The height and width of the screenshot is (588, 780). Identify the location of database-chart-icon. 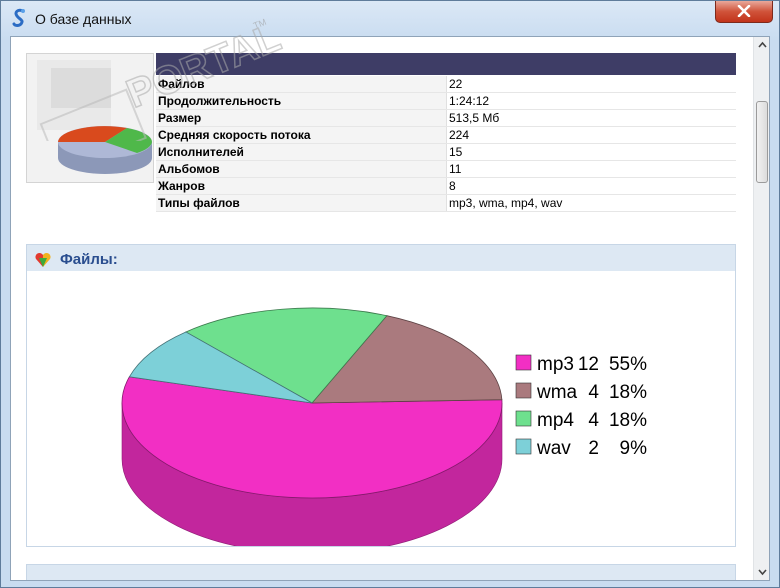
(94, 117).